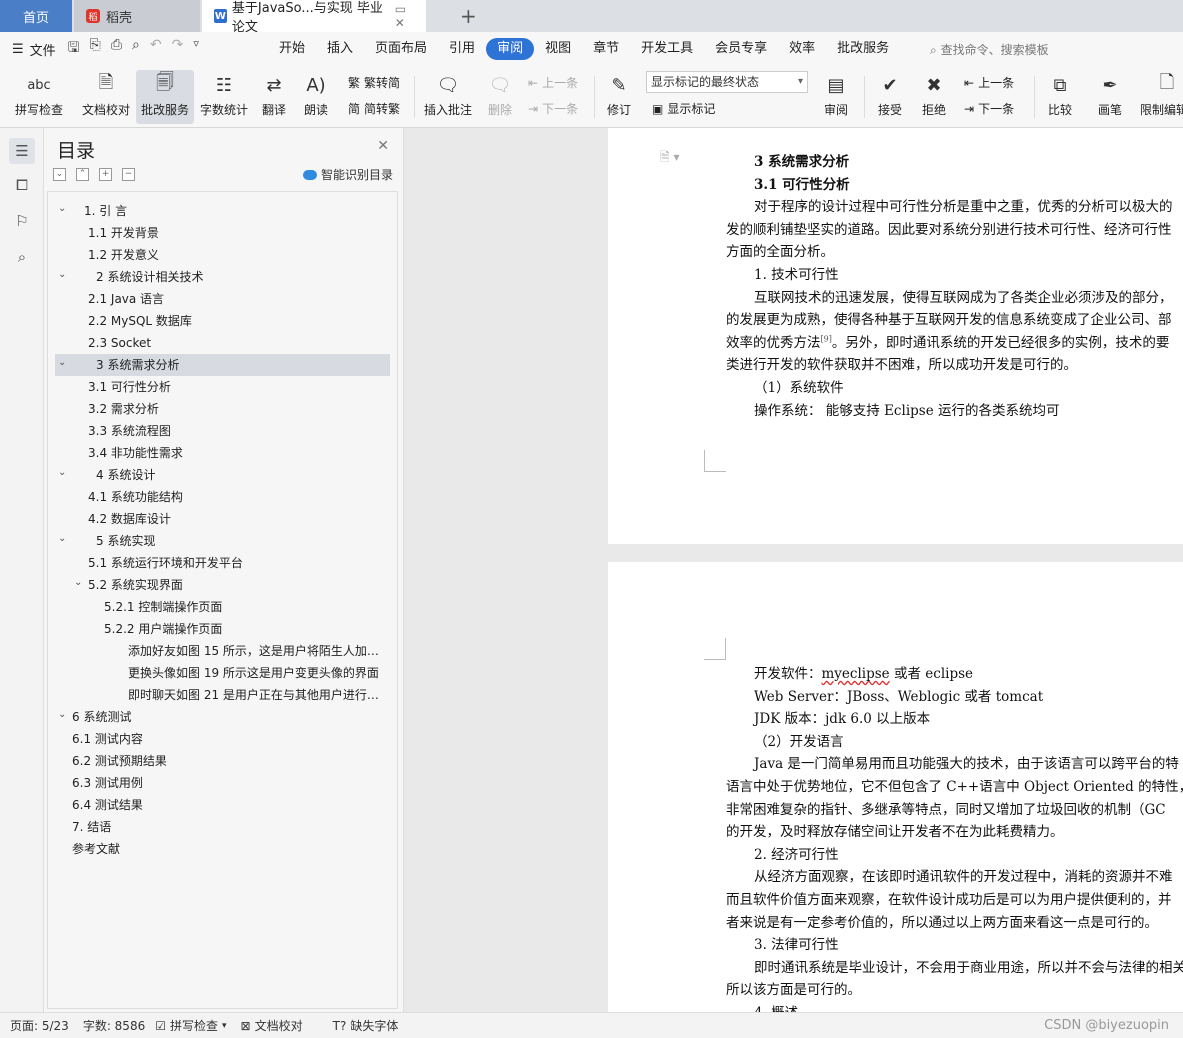 The width and height of the screenshot is (1183, 1038). What do you see at coordinates (836, 97) in the screenshot?
I see `review-pane-button: ▤ 审阅` at bounding box center [836, 97].